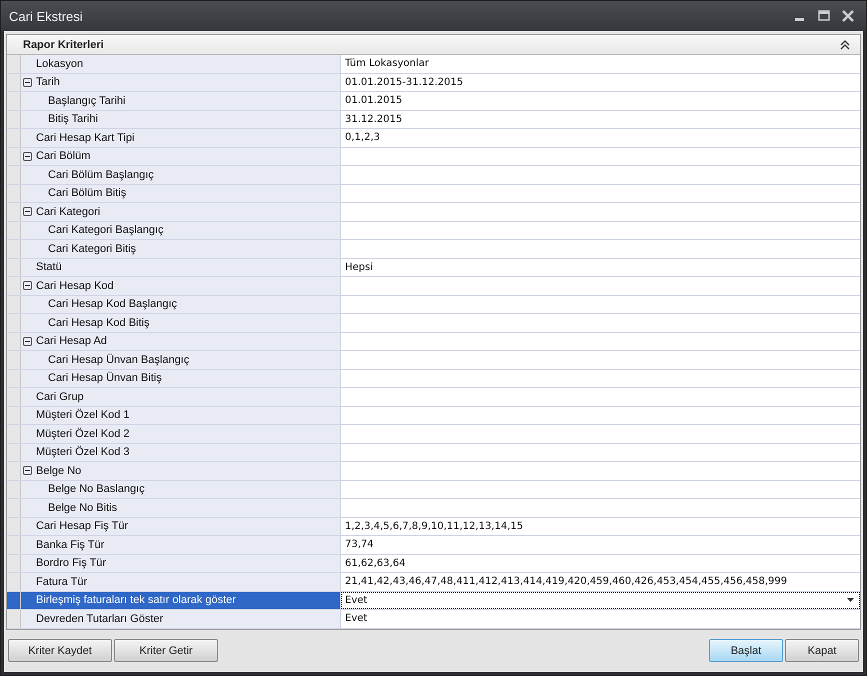 This screenshot has width=867, height=676. I want to click on property-label: Belge No Bitis, so click(181, 507).